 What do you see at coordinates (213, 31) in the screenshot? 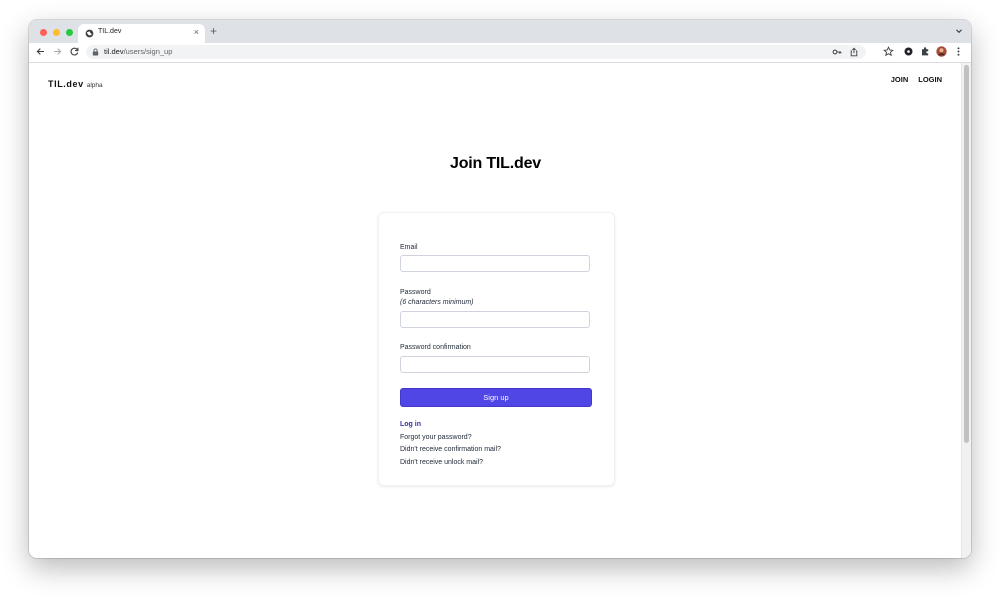
I see `new-tab-button: +` at bounding box center [213, 31].